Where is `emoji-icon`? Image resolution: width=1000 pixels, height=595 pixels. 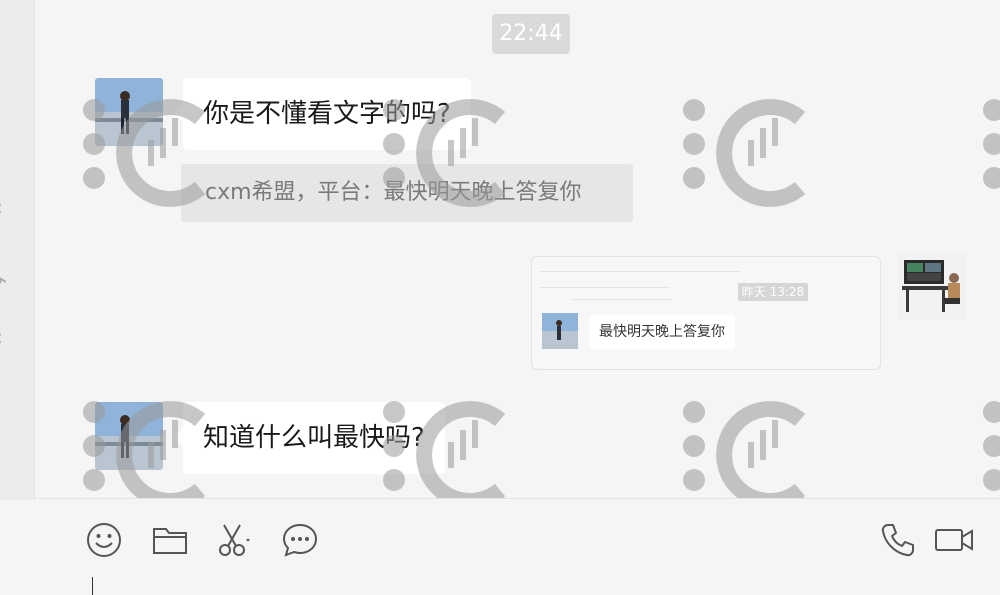 emoji-icon is located at coordinates (104, 540).